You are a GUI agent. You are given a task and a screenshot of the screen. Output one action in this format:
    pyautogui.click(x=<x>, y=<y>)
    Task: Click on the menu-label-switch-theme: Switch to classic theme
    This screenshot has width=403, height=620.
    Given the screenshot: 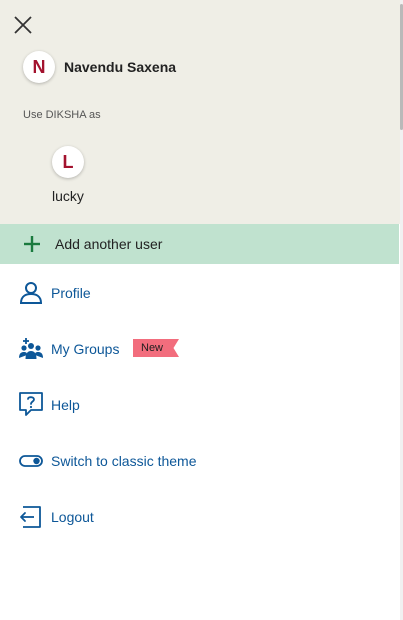 What is the action you would take?
    pyautogui.click(x=124, y=461)
    